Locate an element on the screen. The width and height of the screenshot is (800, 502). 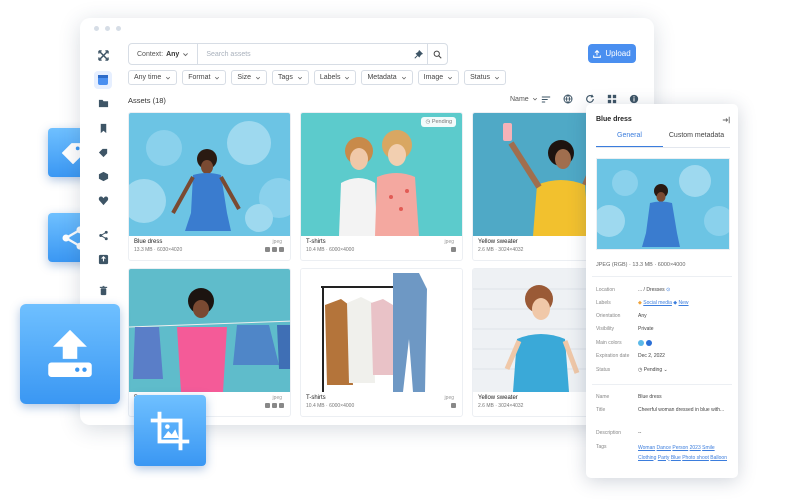
filter-any-time: Any time is located at coordinates (153, 77).